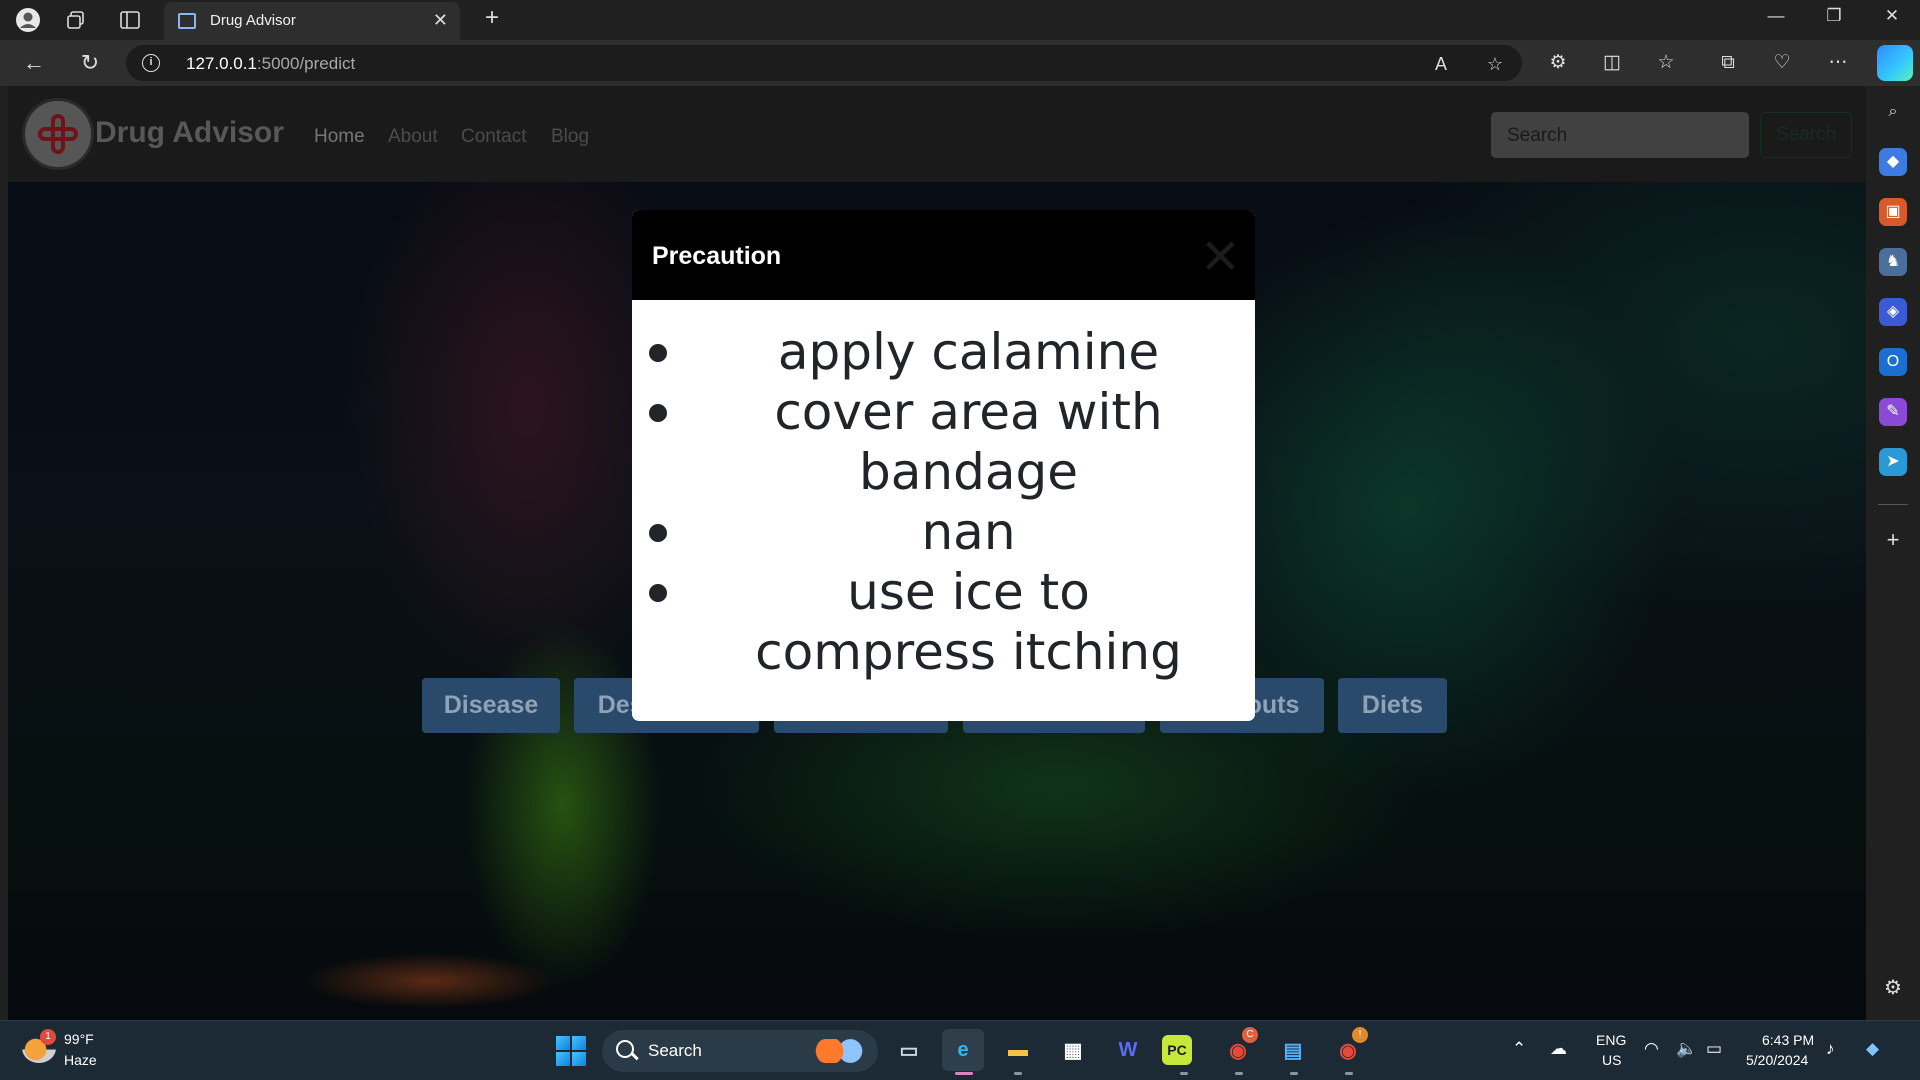 The width and height of the screenshot is (1920, 1080). Describe the element at coordinates (491, 705) in the screenshot. I see `section-button-disease: Disease` at that location.